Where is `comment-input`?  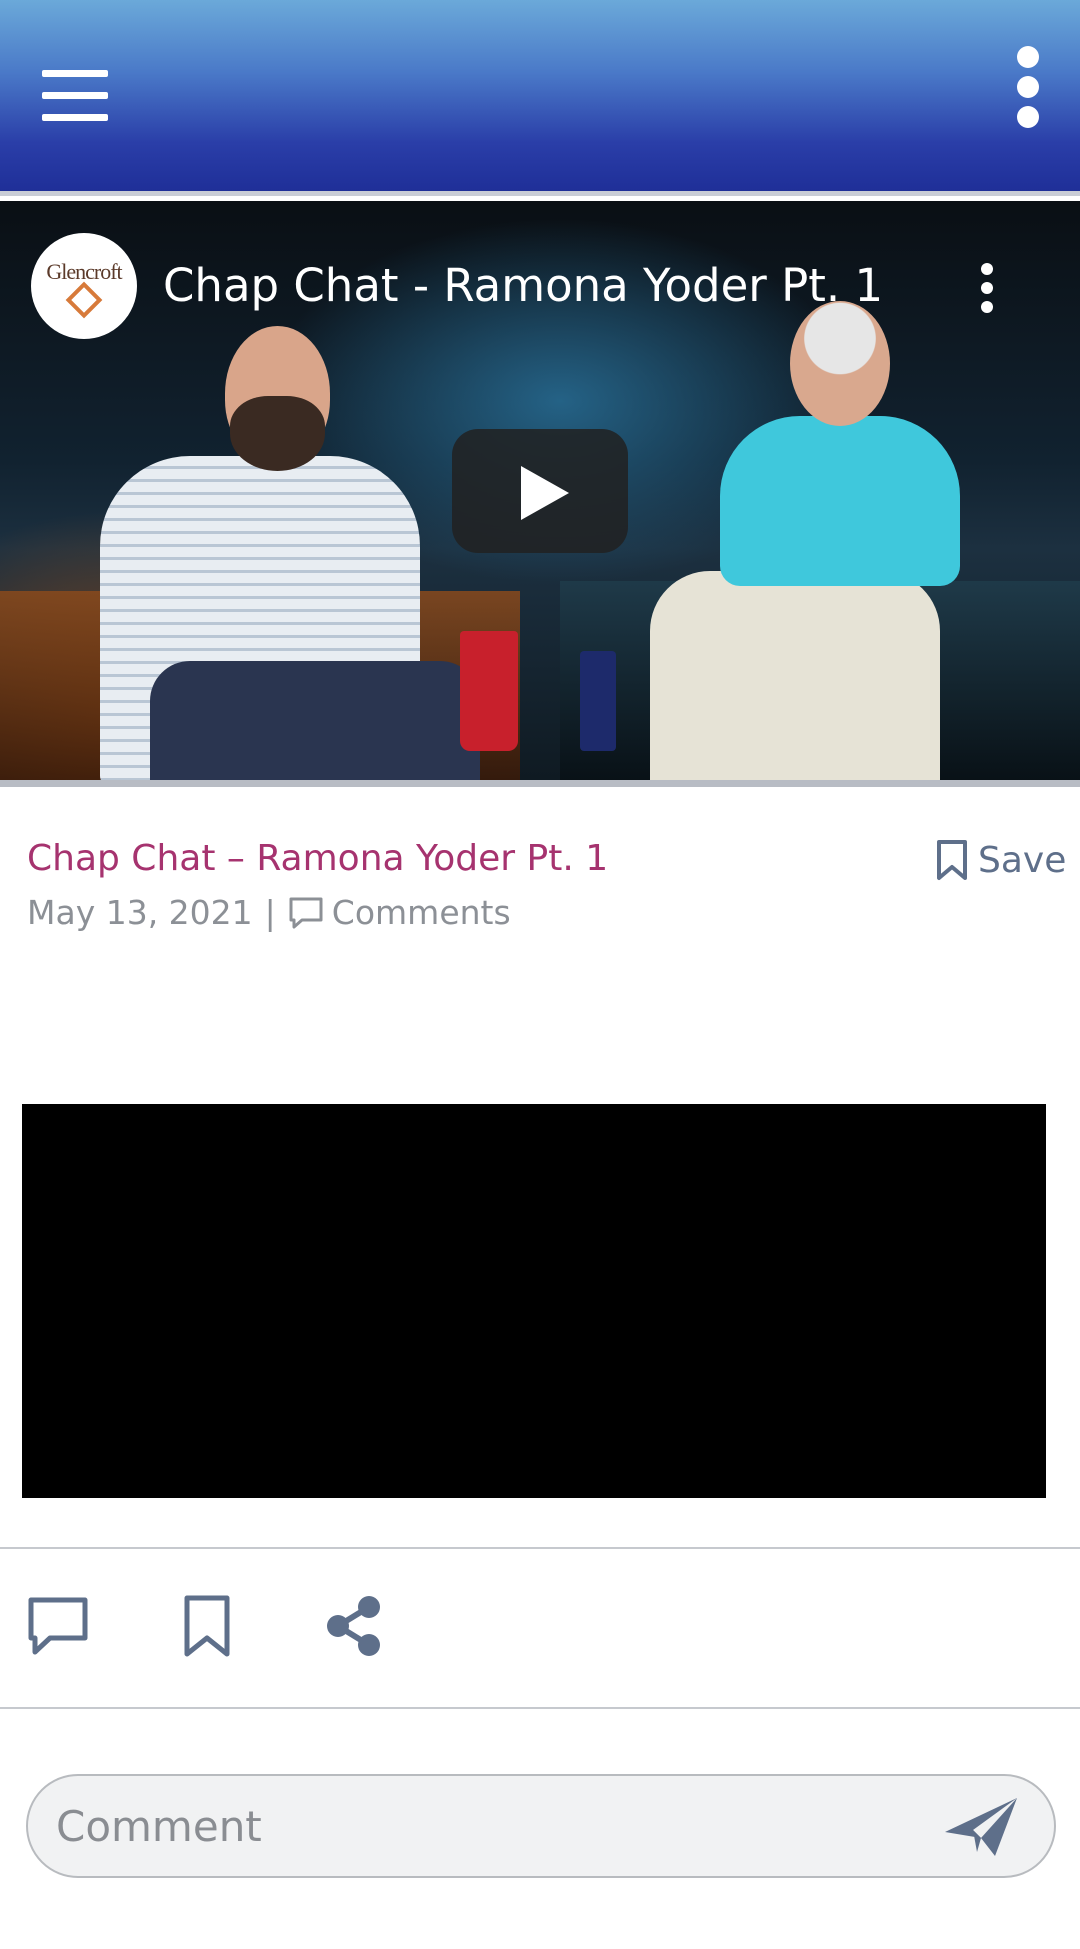
comment-input is located at coordinates (496, 1826).